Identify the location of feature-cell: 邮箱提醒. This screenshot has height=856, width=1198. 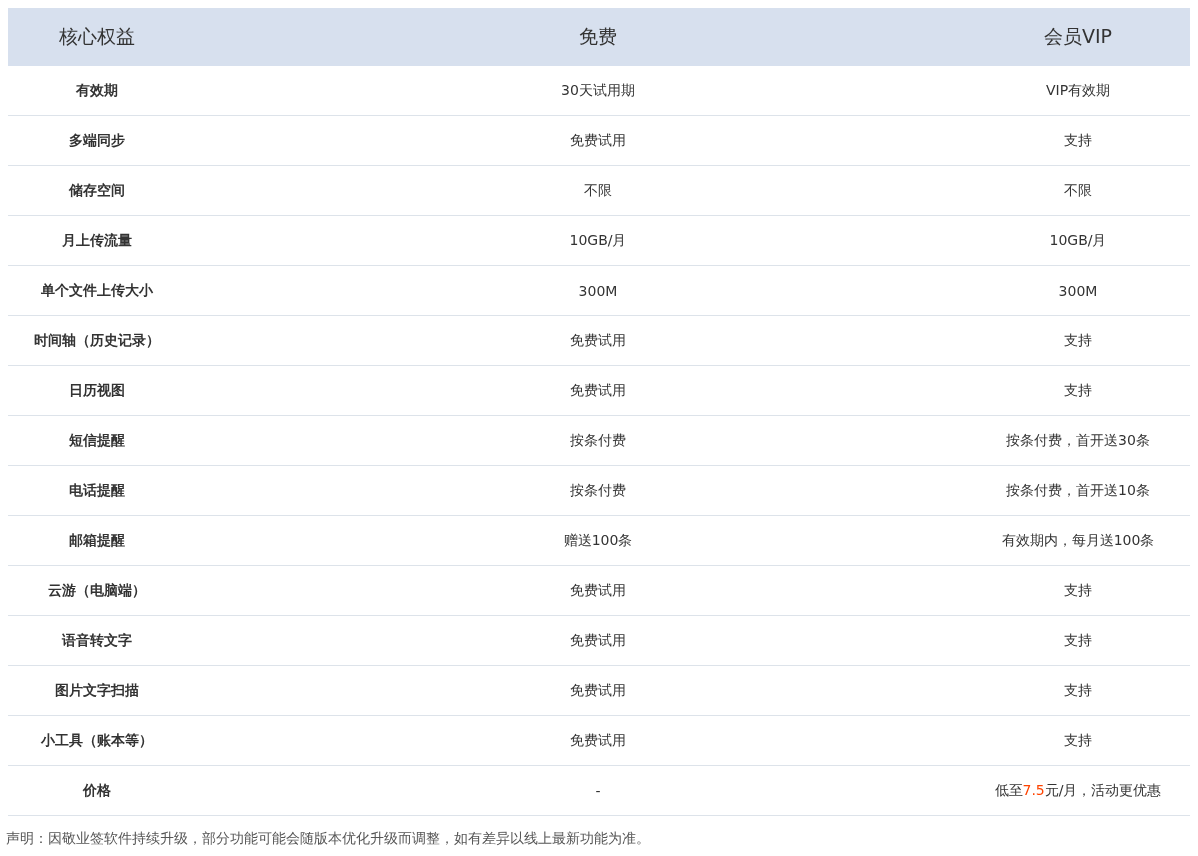
(97, 540).